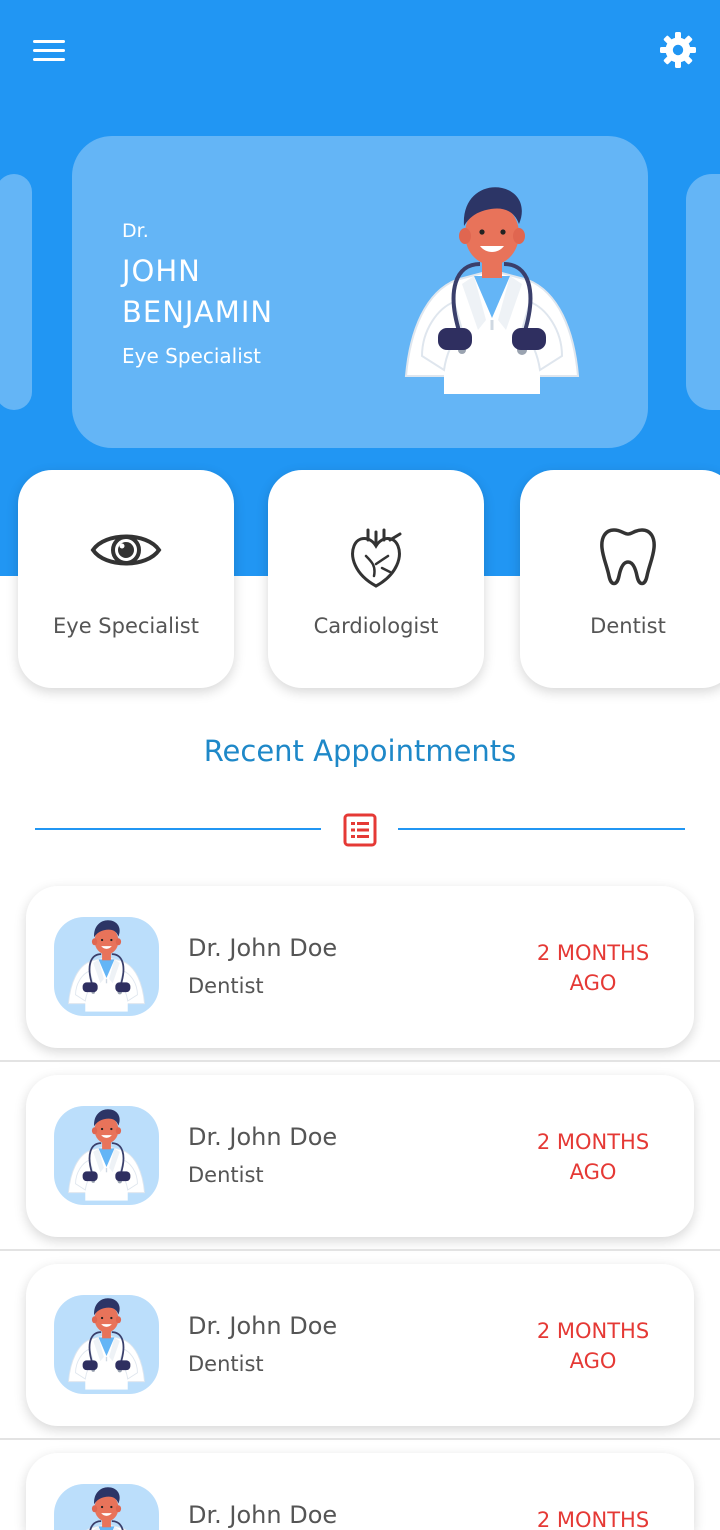 The height and width of the screenshot is (1530, 720). Describe the element at coordinates (161, 271) in the screenshot. I see `doctor-first-name: JOHN` at that location.